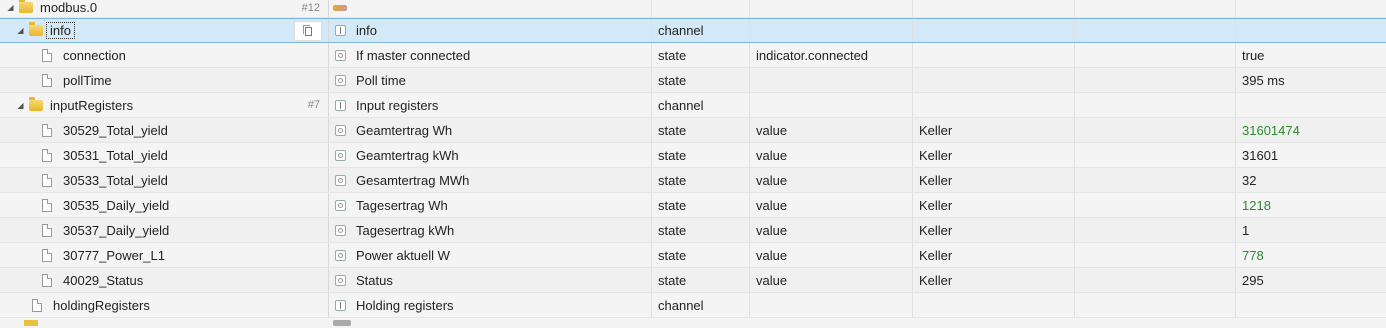 This screenshot has width=1386, height=328. What do you see at coordinates (1253, 255) in the screenshot?
I see `object-value: 778` at bounding box center [1253, 255].